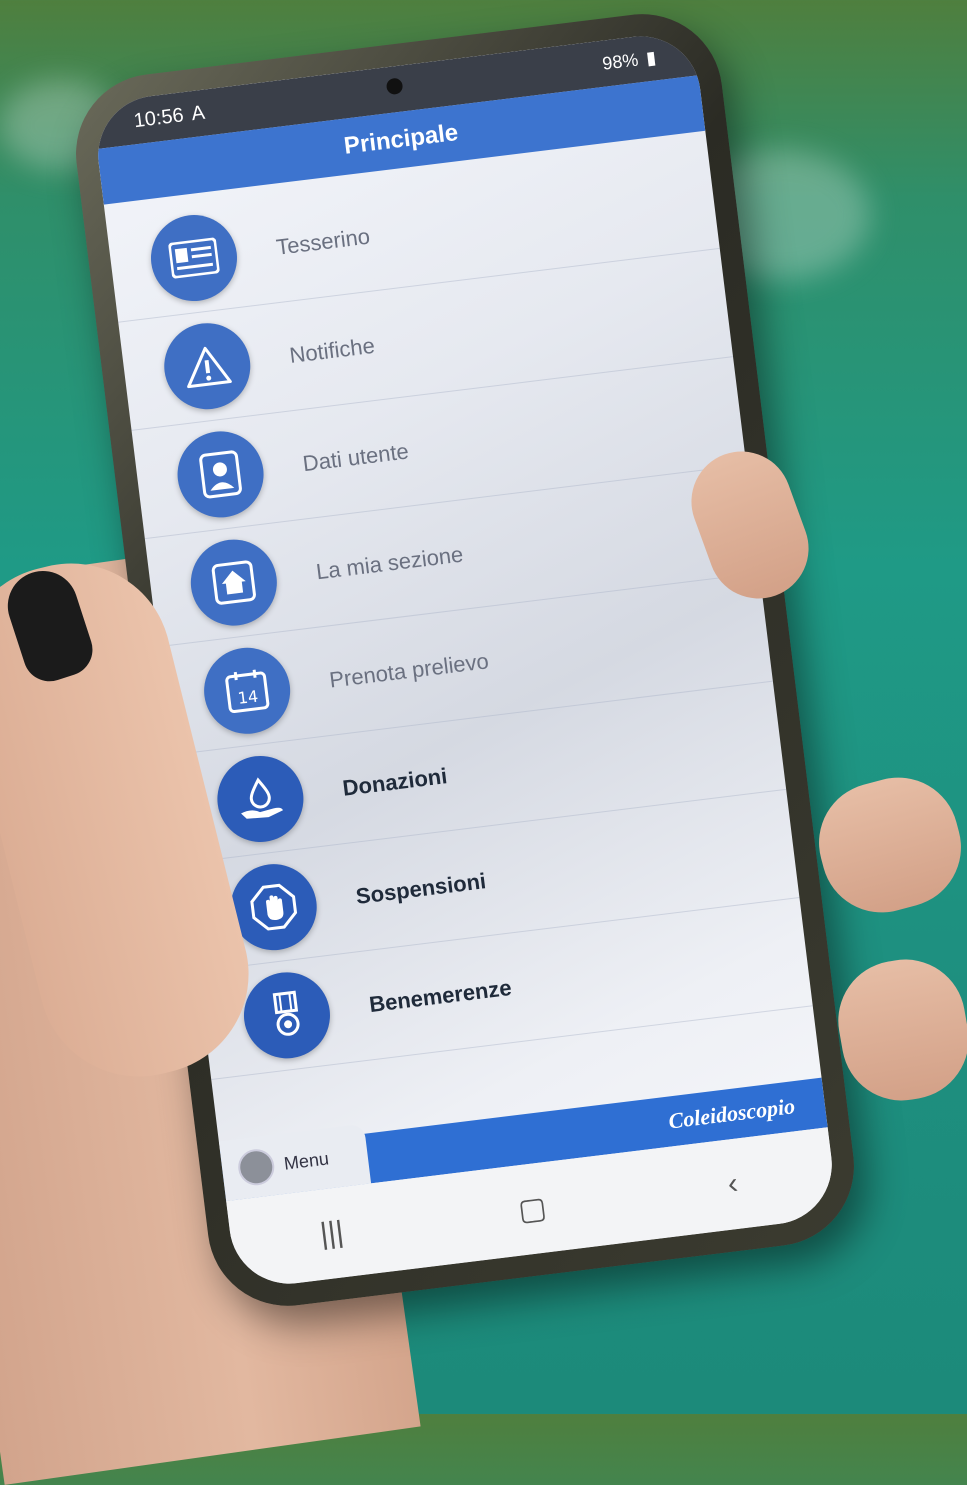 This screenshot has height=1485, width=967. What do you see at coordinates (332, 1233) in the screenshot?
I see `recent-apps-icon: |||` at bounding box center [332, 1233].